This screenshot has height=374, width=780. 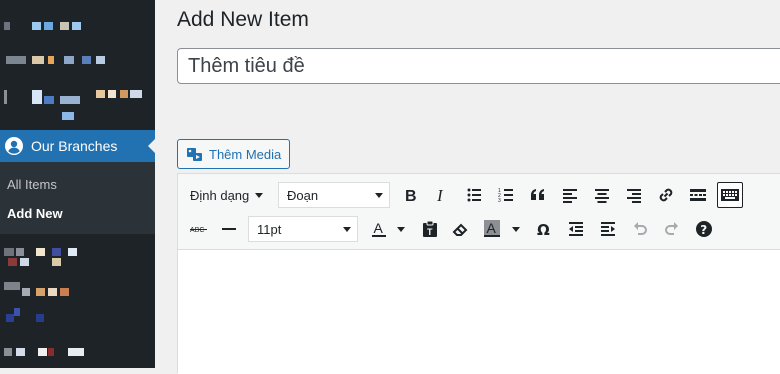 I want to click on insert-link-button, so click(x=666, y=195).